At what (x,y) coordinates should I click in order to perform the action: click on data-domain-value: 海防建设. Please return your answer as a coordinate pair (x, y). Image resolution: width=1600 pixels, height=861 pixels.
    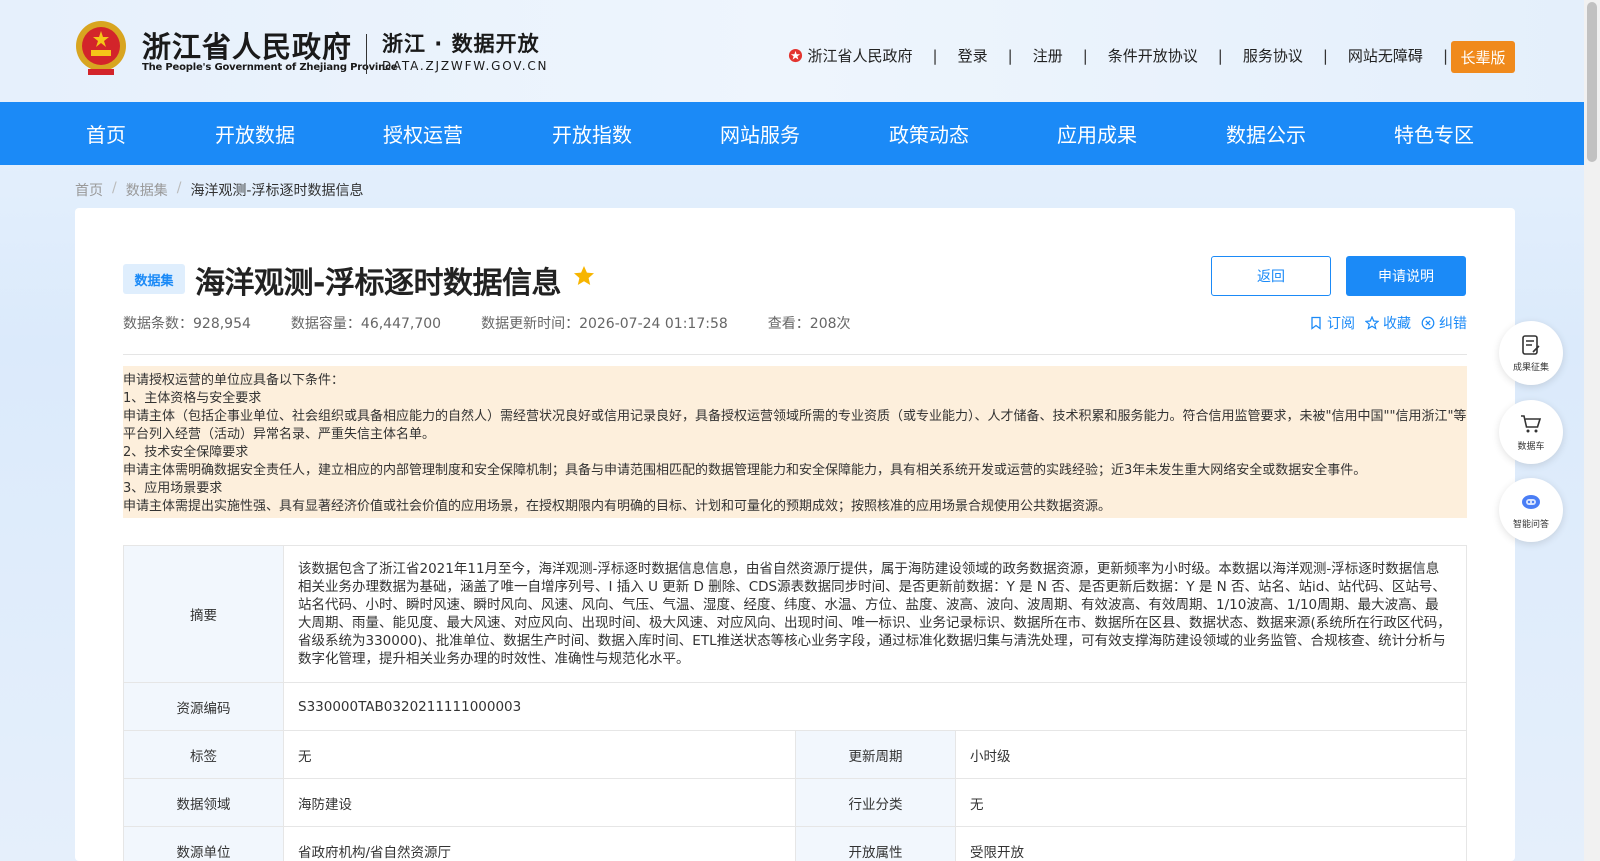
    Looking at the image, I should click on (539, 802).